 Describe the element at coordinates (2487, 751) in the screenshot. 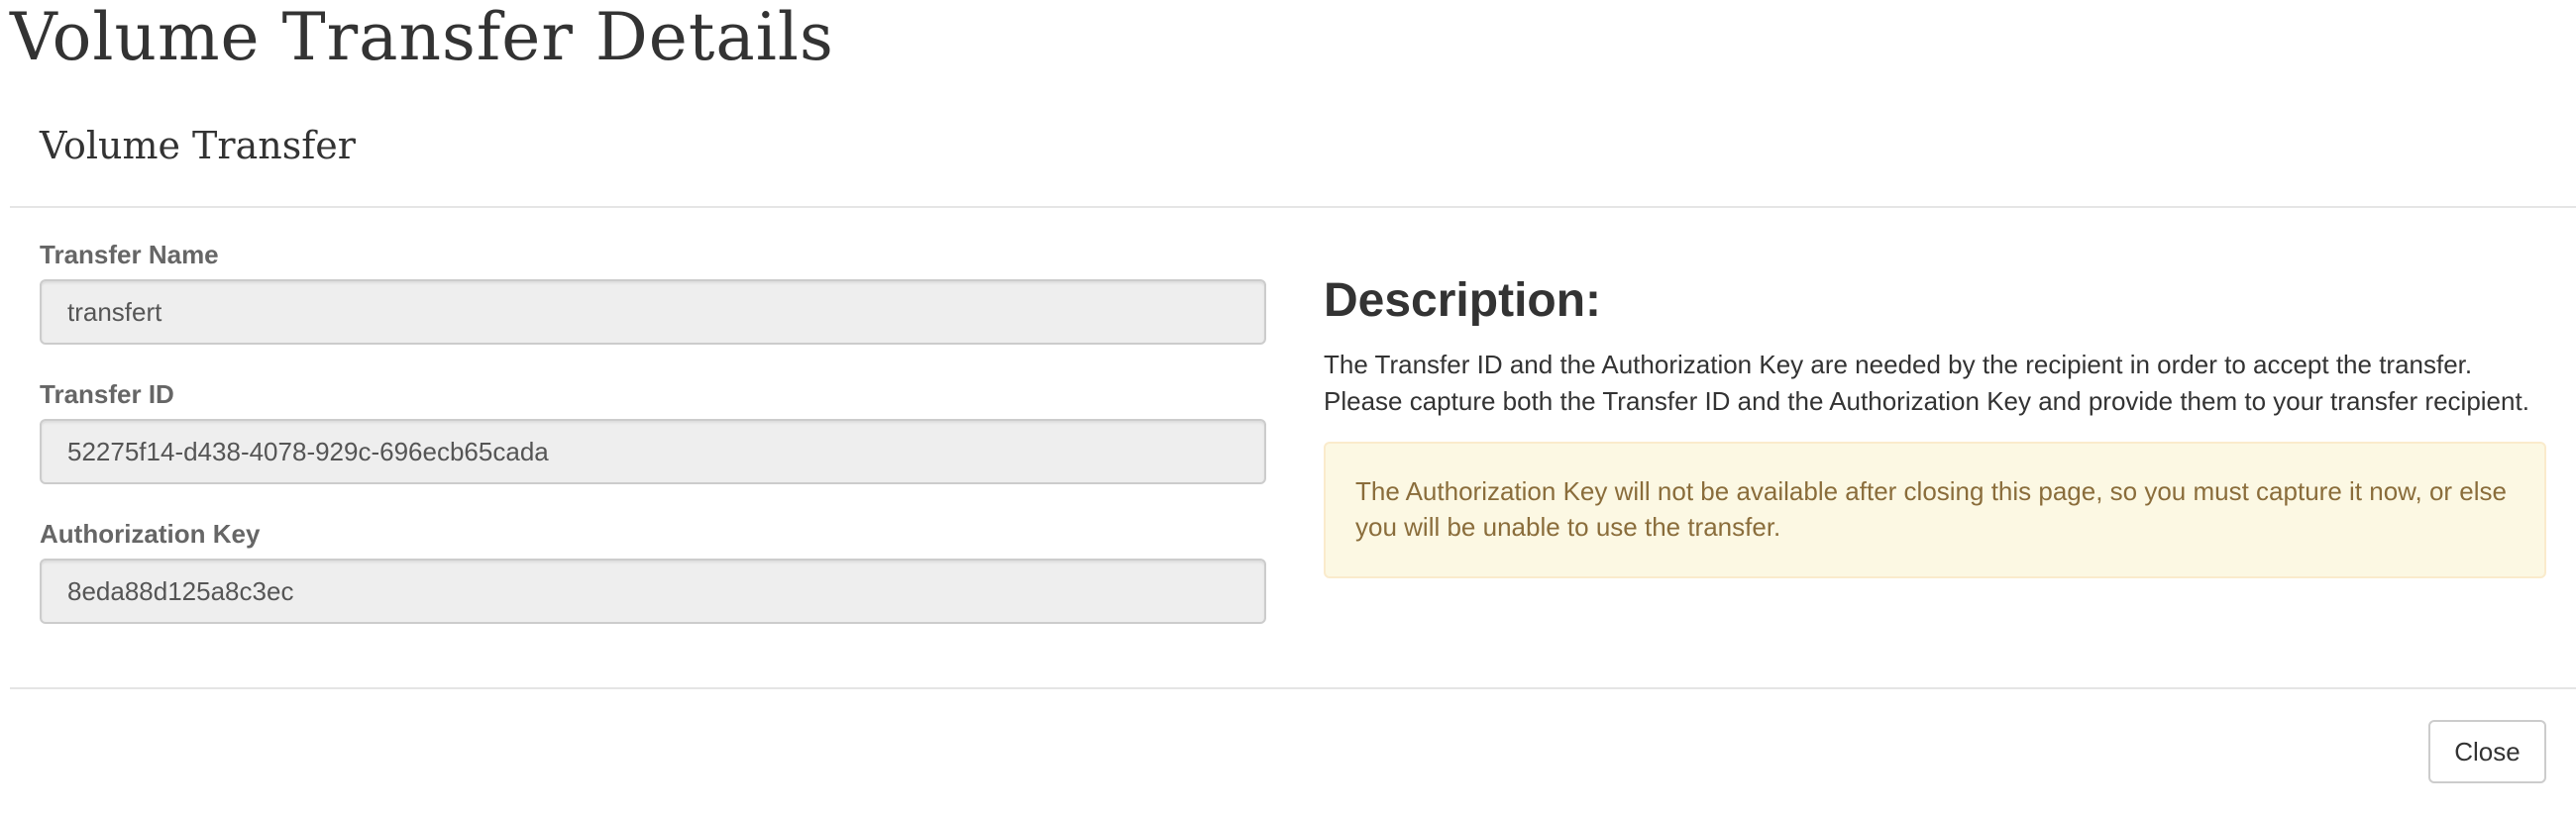

I see `close-button: Close` at that location.